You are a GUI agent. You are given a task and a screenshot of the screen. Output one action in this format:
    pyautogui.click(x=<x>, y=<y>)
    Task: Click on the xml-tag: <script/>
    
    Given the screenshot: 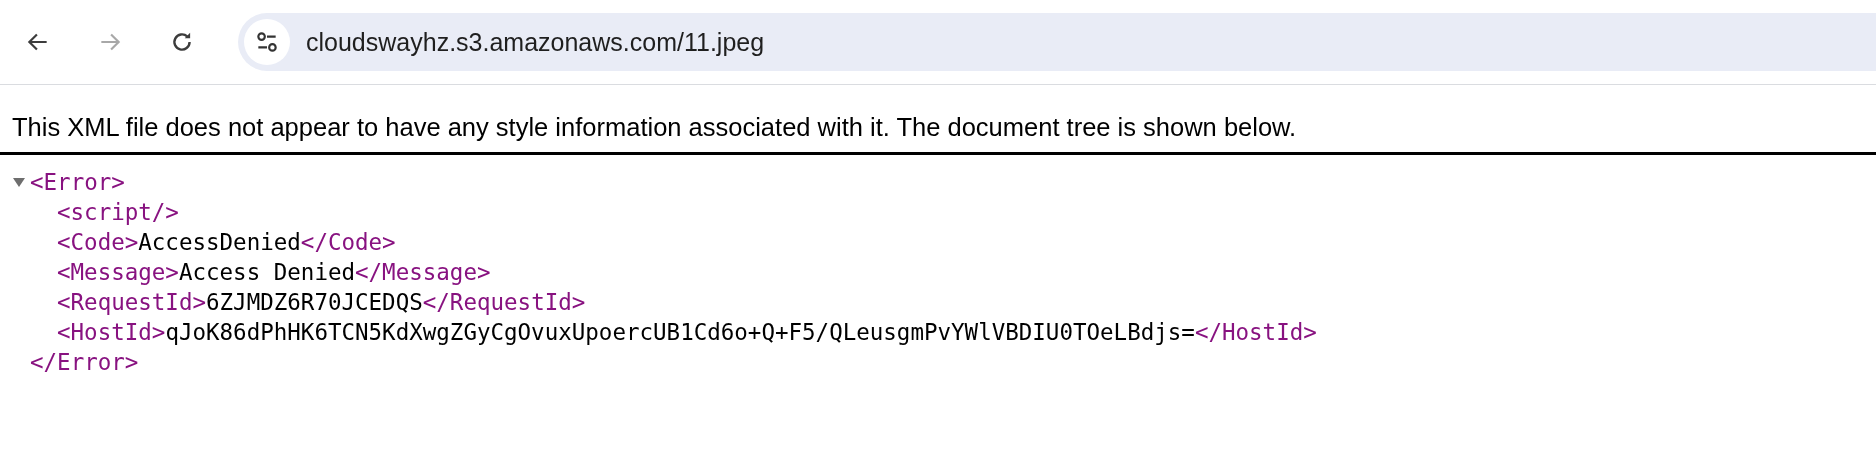 What is the action you would take?
    pyautogui.click(x=118, y=212)
    